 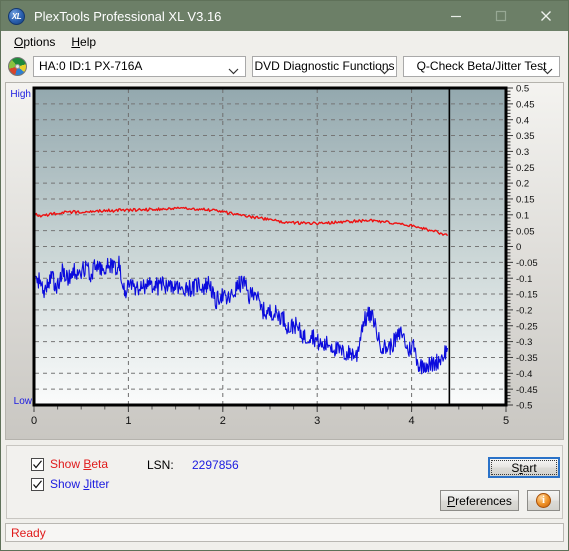 I want to click on svg-text: 0.1, so click(x=522, y=215).